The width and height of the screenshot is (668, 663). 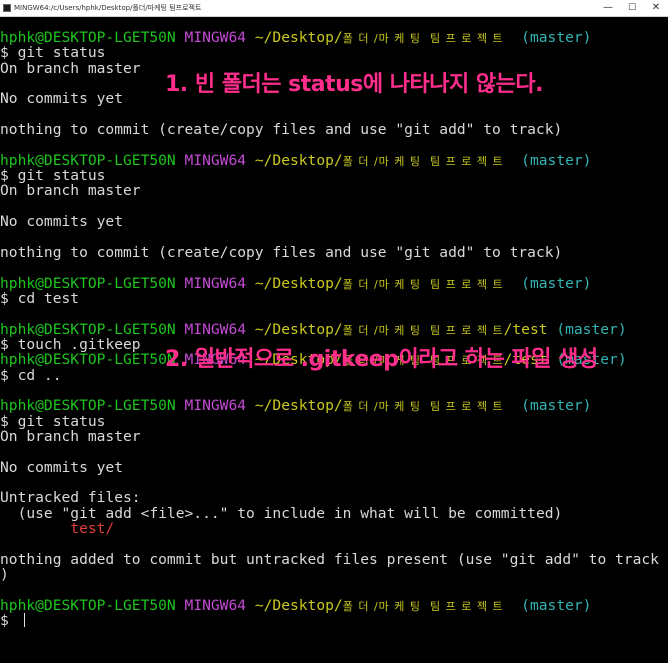 I want to click on command-line: $ cd test, so click(x=329, y=298).